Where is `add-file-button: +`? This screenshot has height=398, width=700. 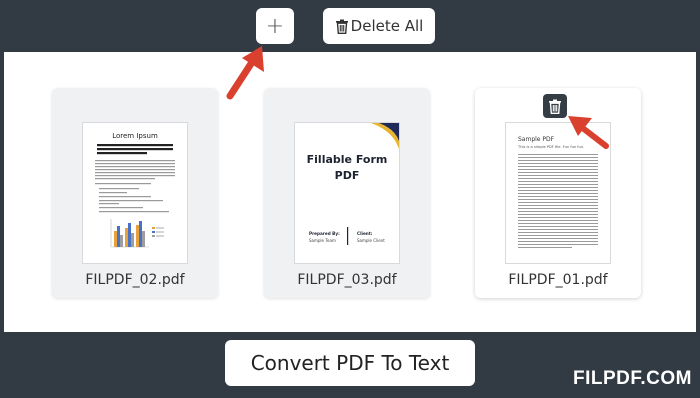 add-file-button: + is located at coordinates (275, 26).